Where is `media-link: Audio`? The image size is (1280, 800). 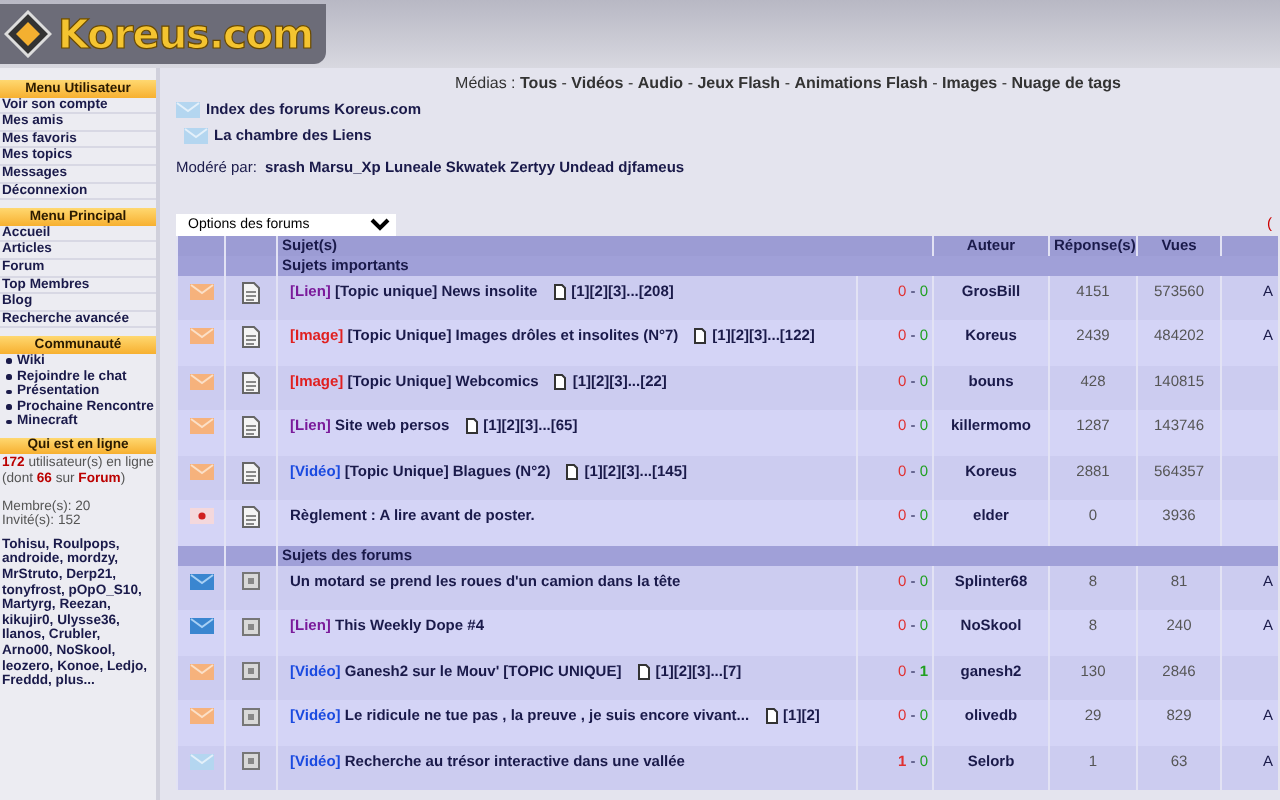
media-link: Audio is located at coordinates (660, 83).